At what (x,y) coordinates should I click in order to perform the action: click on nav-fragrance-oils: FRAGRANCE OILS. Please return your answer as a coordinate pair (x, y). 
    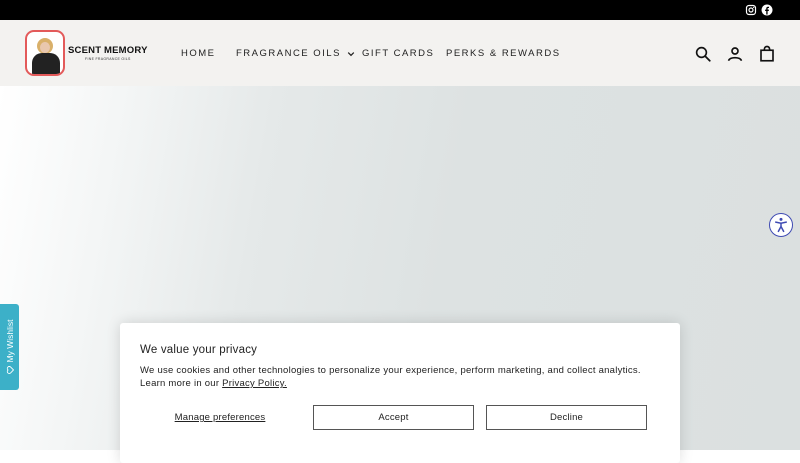
    Looking at the image, I should click on (295, 53).